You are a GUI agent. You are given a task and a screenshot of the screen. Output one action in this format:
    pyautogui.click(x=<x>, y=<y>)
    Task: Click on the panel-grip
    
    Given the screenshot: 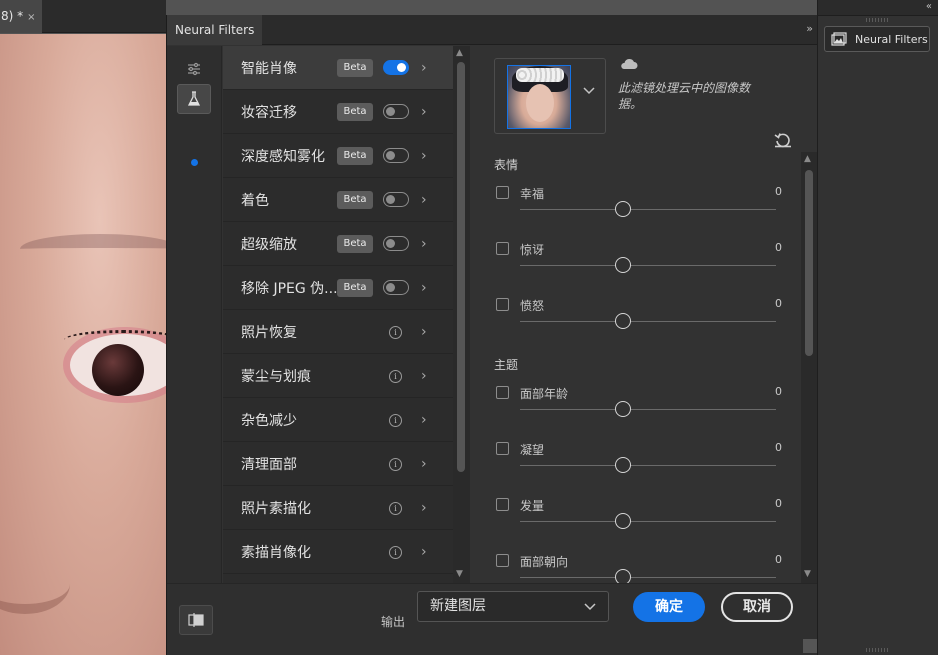 What is the action you would take?
    pyautogui.click(x=877, y=20)
    